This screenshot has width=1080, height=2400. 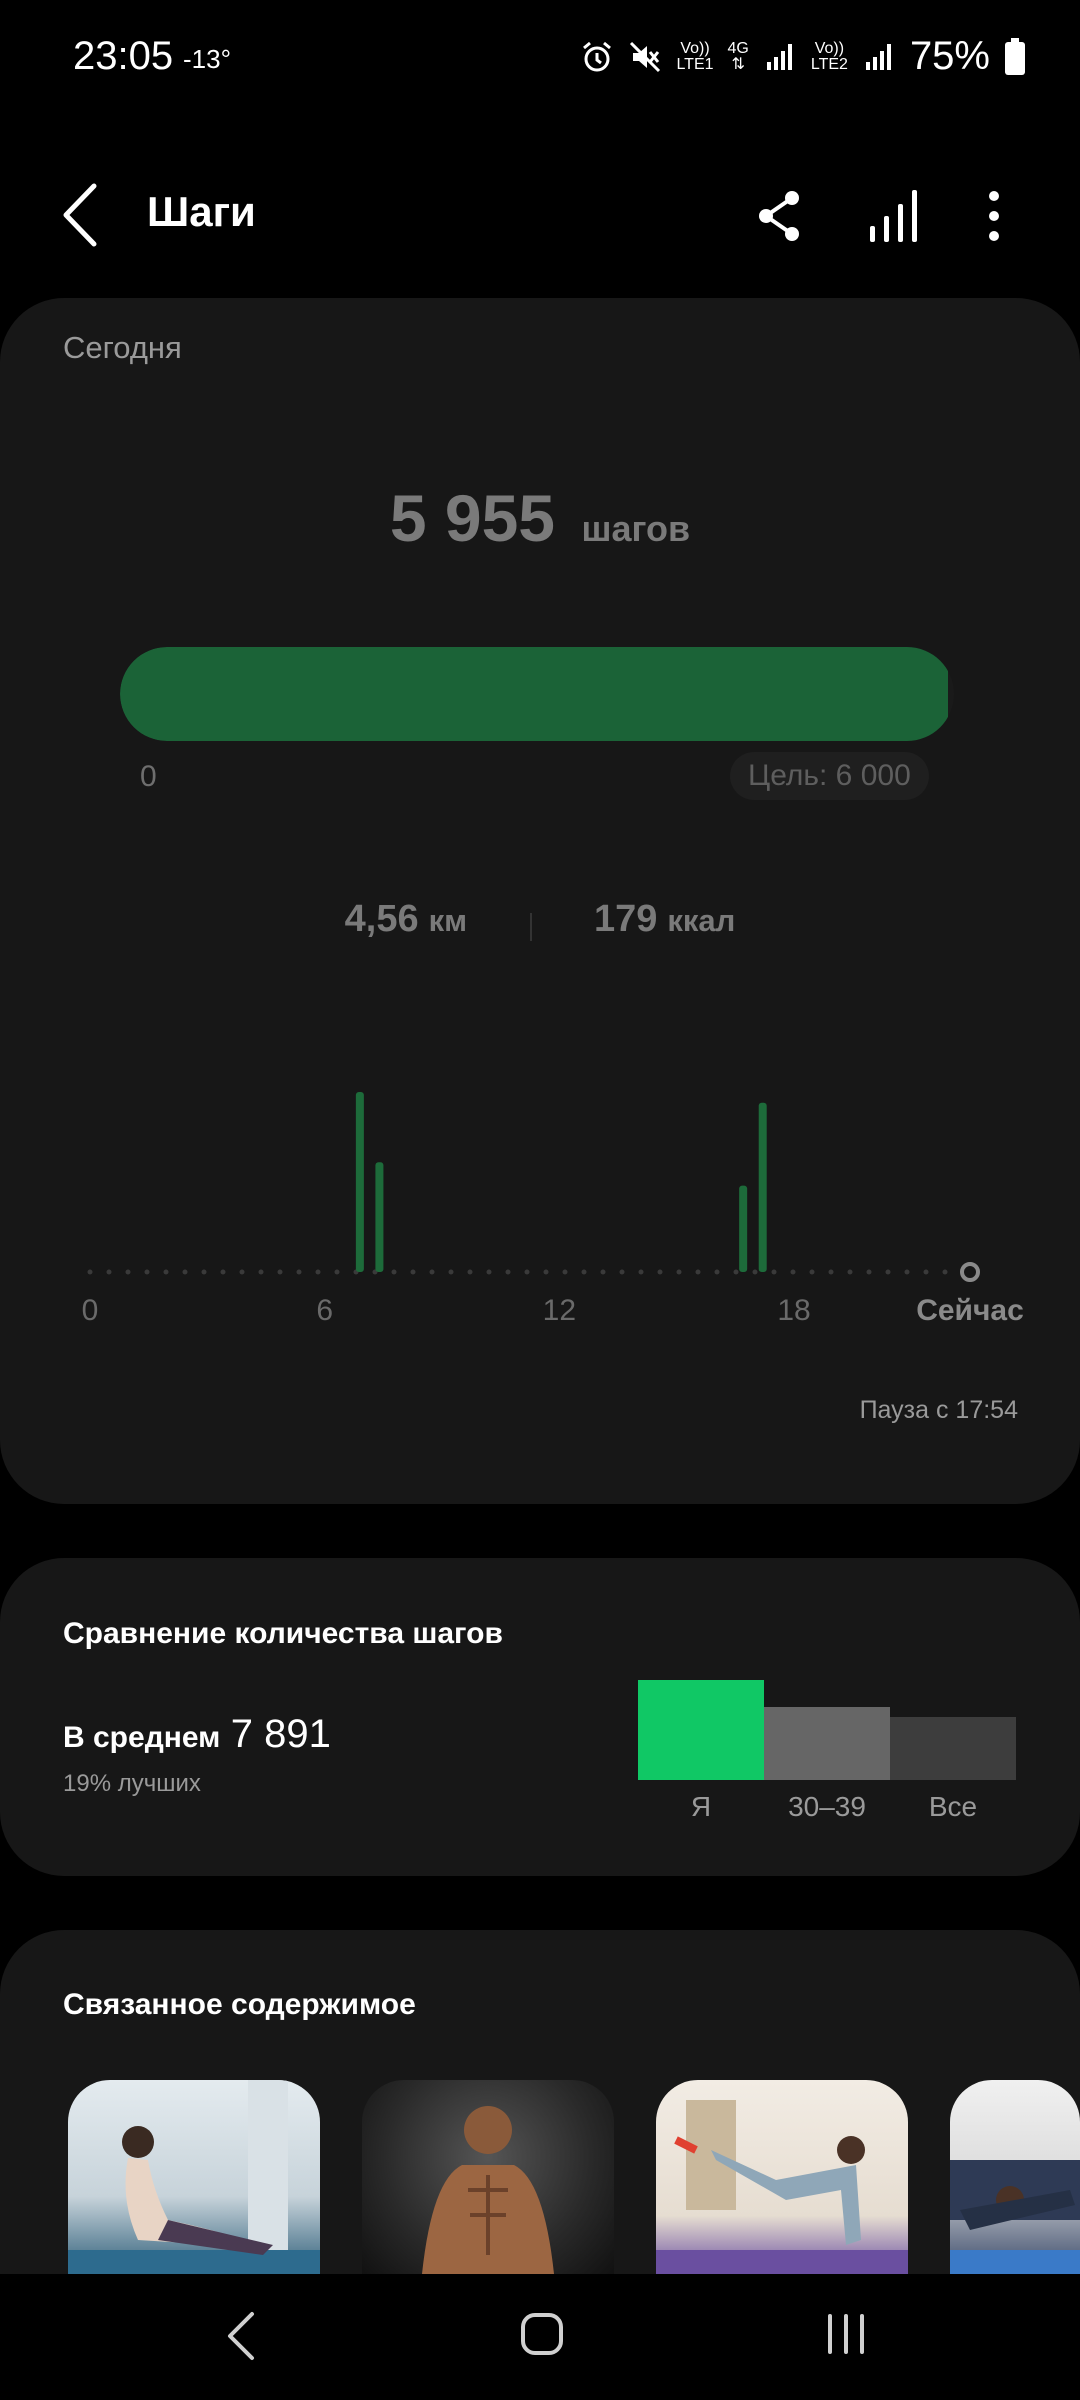 I want to click on goal-badge: Цель: 6 000, so click(x=829, y=776).